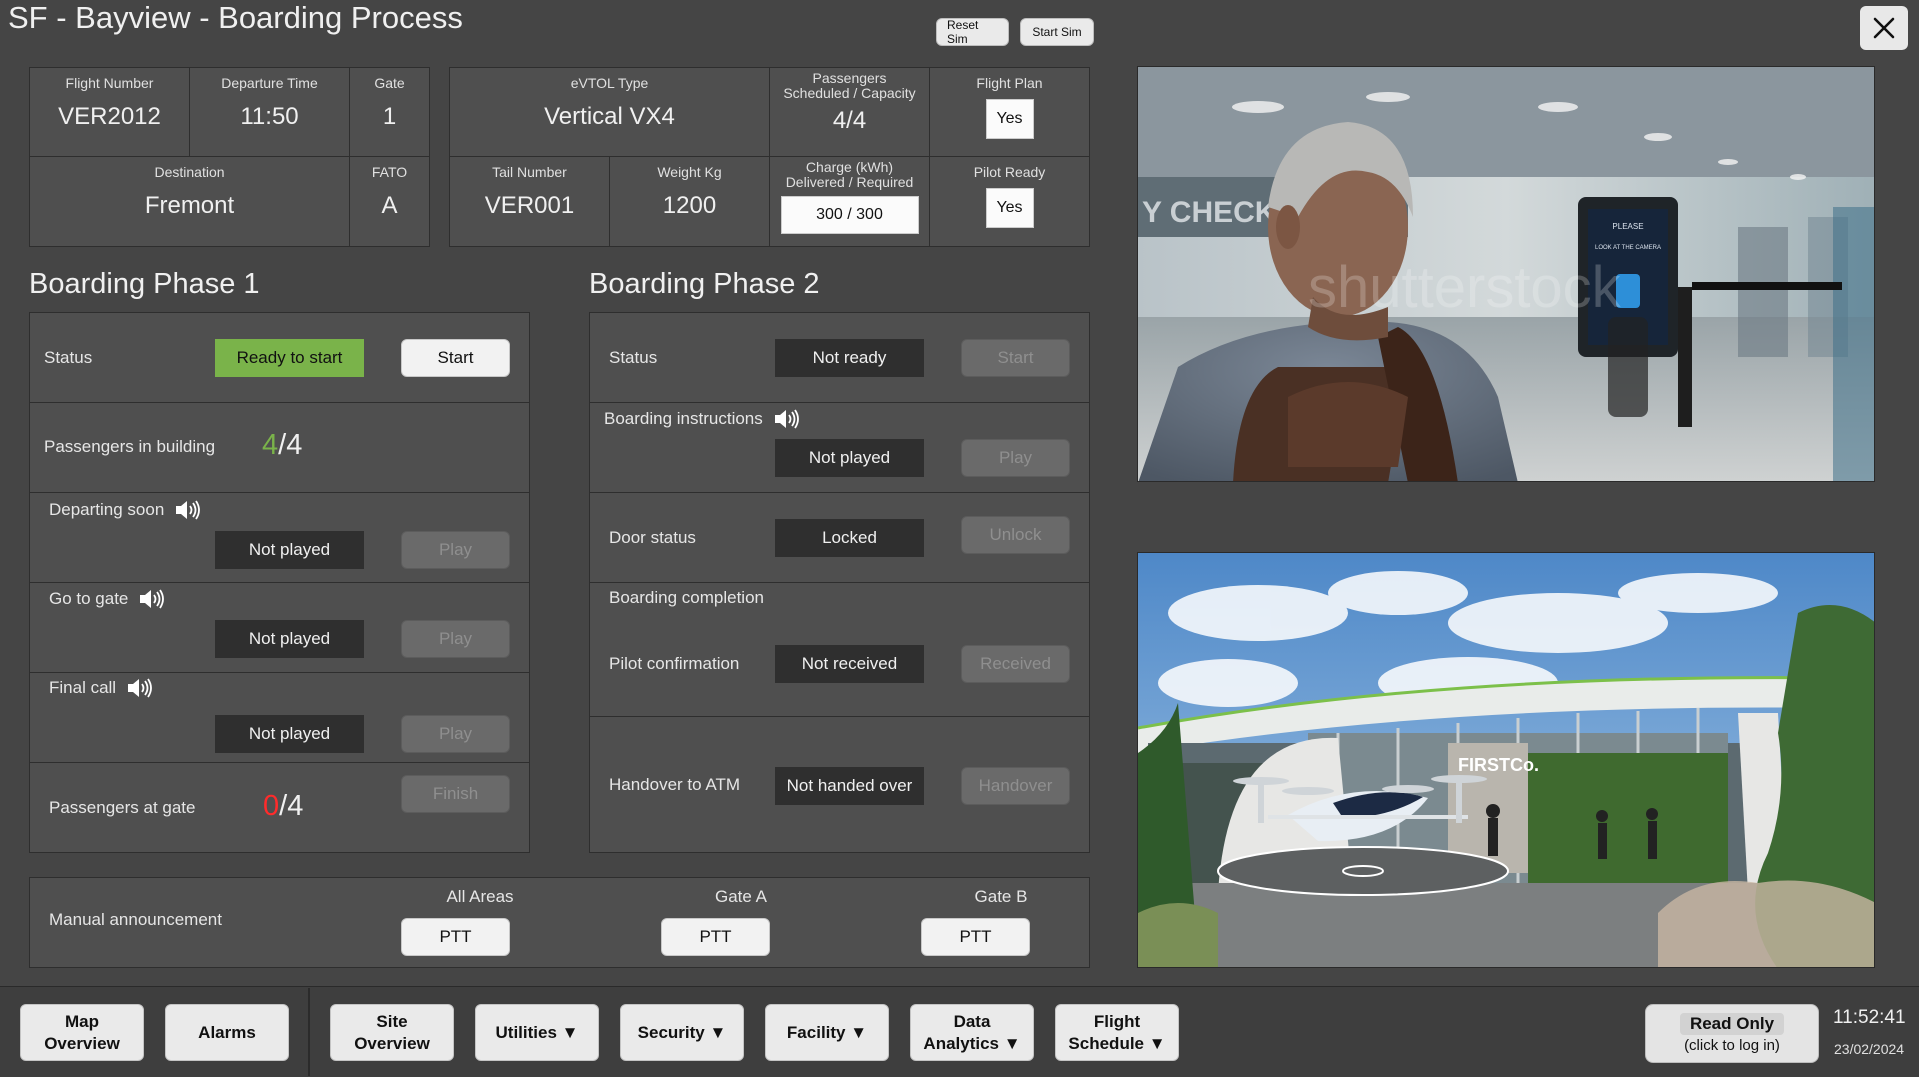  What do you see at coordinates (715, 937) in the screenshot?
I see `ptt-gate-a-button: PTT` at bounding box center [715, 937].